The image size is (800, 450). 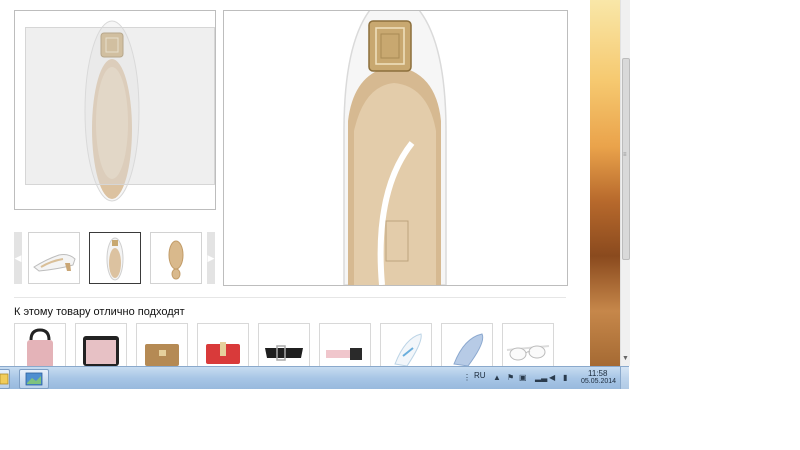 I want to click on black-belt-icon, so click(x=284, y=353).